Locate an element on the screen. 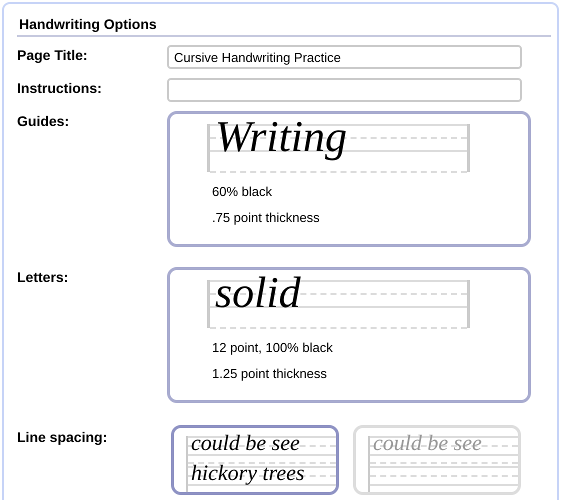 This screenshot has width=563, height=500. option-note: 60% black is located at coordinates (242, 191).